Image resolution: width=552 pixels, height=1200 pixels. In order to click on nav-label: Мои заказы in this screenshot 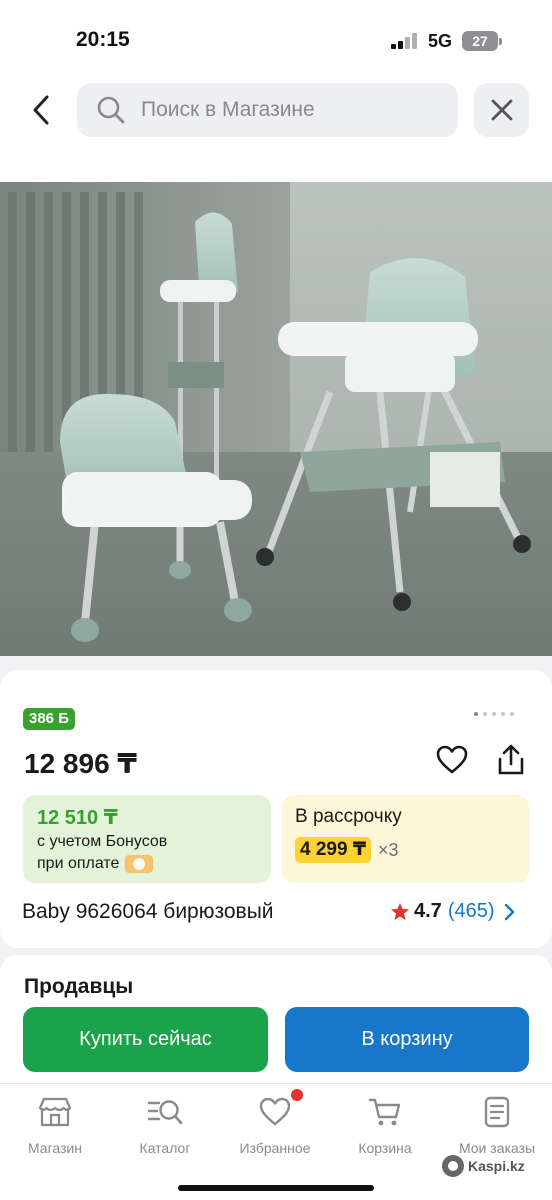, I will do `click(497, 1148)`.